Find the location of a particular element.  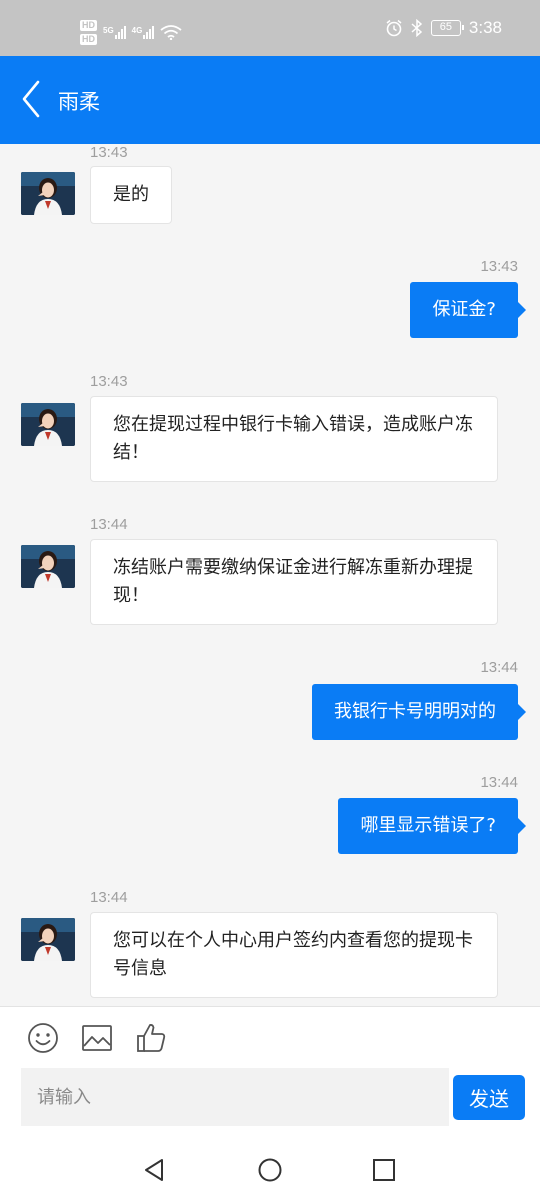

message-text: 是的 is located at coordinates (131, 194).